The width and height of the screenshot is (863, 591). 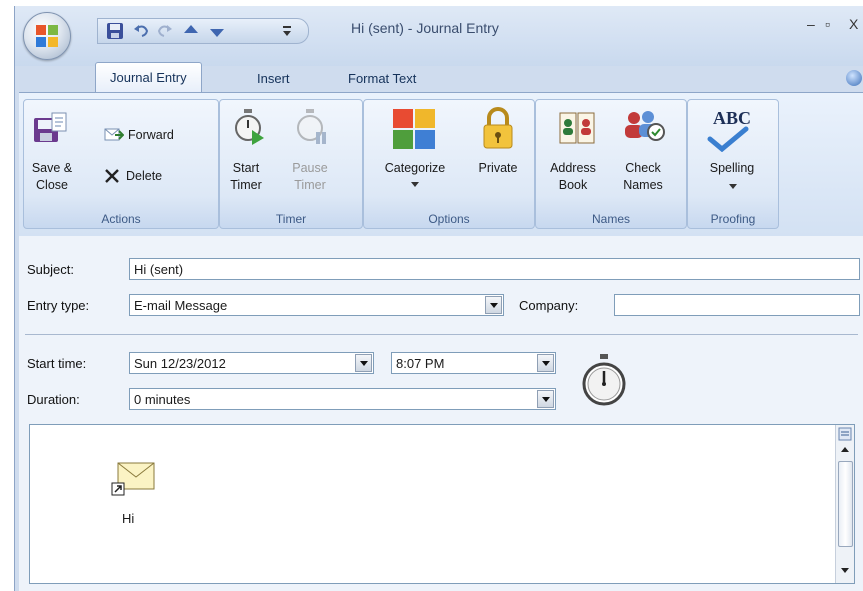 What do you see at coordinates (180, 363) in the screenshot?
I see `start-date-value: Sun 12/23/2012` at bounding box center [180, 363].